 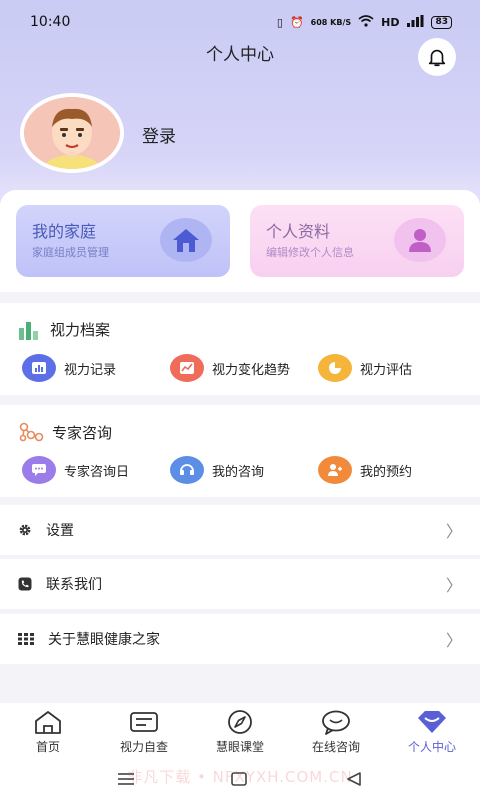 What do you see at coordinates (39, 470) in the screenshot?
I see `chat-icon` at bounding box center [39, 470].